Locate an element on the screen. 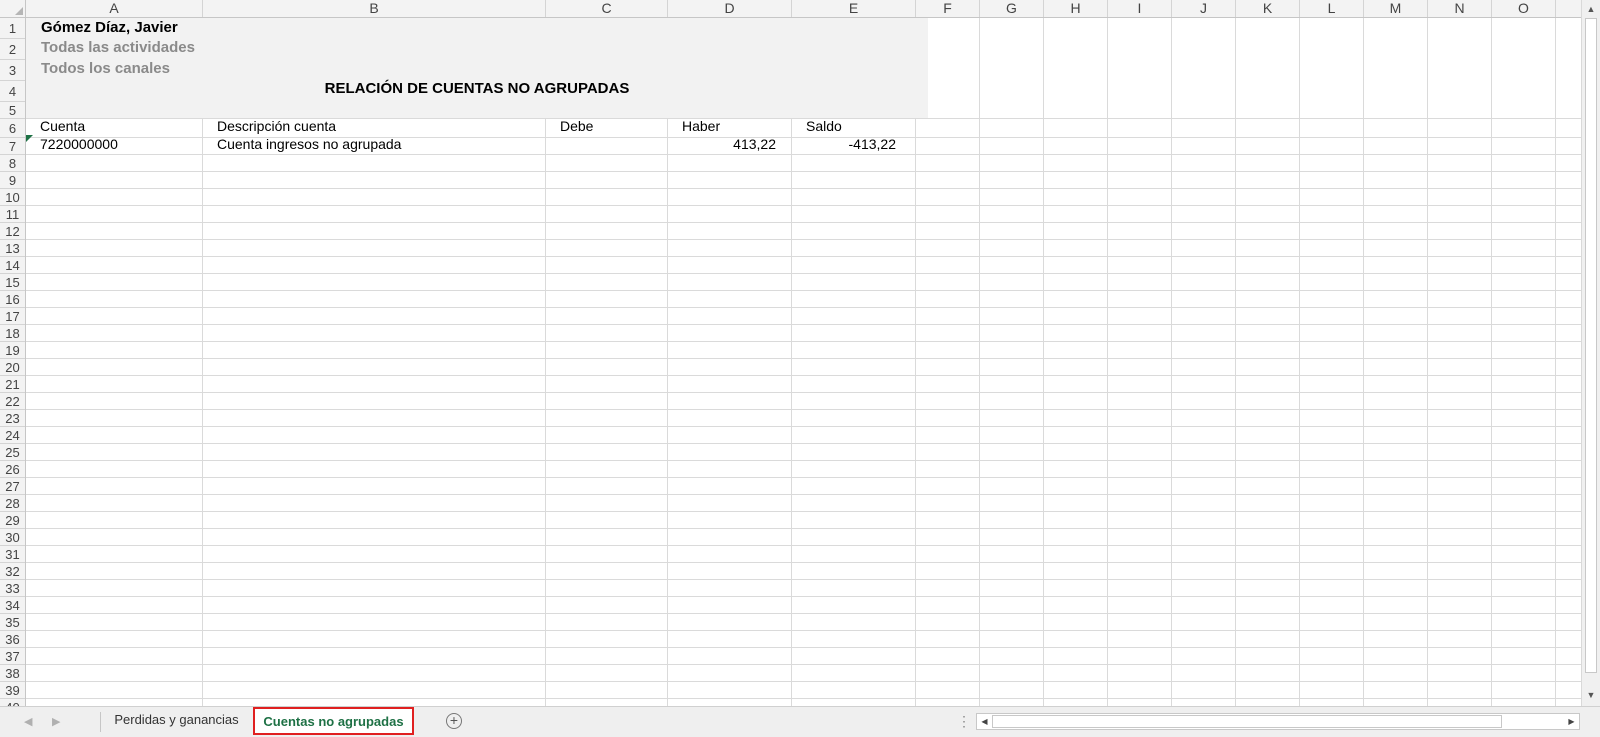 The height and width of the screenshot is (737, 1600). row-header-29: 29 is located at coordinates (12, 520).